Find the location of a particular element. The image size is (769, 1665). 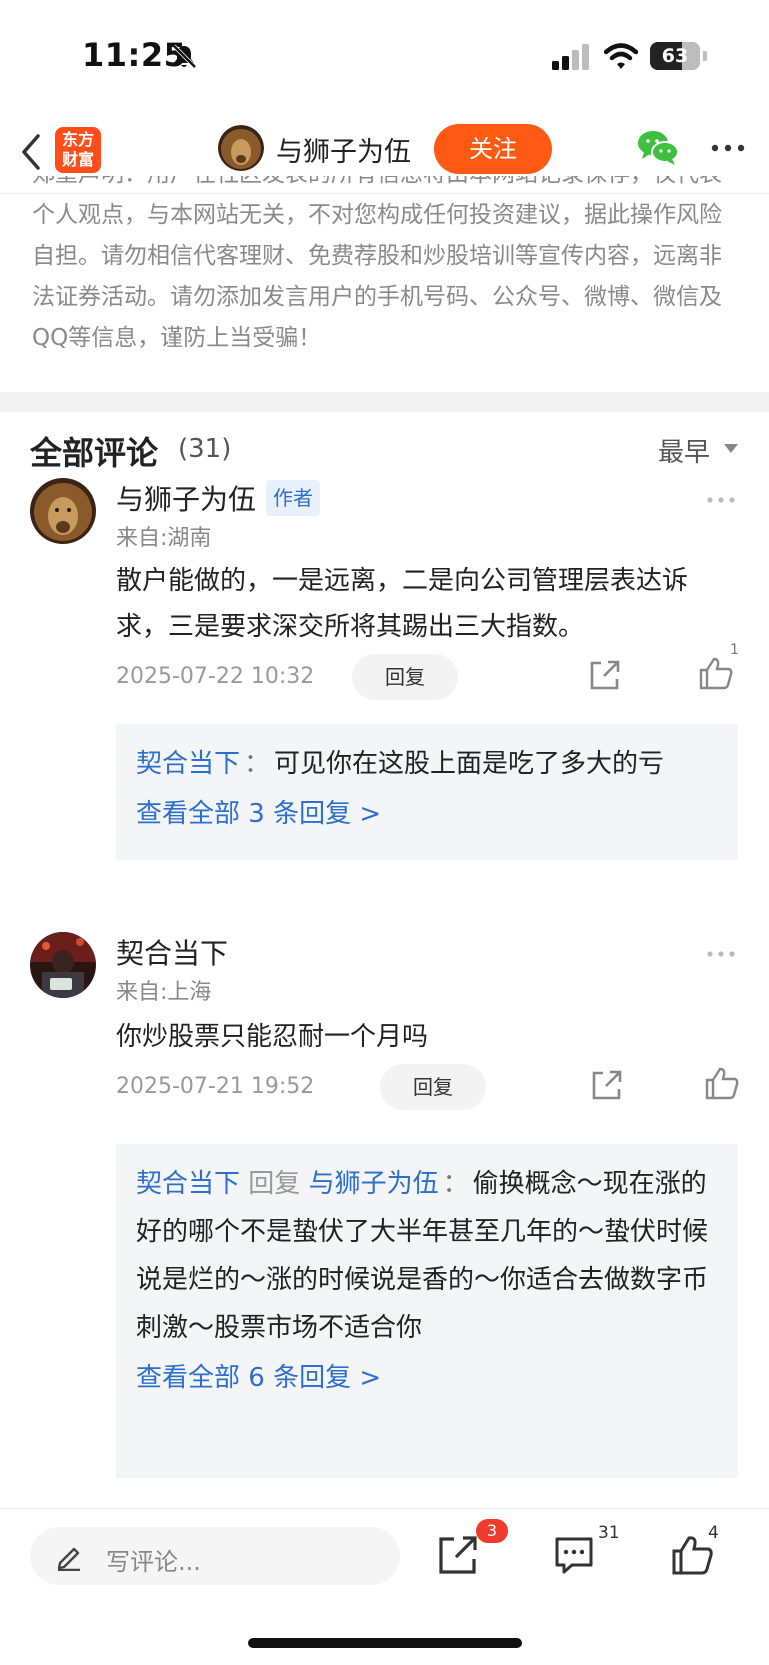

author-name: 与狮子为伍 is located at coordinates (343, 149).